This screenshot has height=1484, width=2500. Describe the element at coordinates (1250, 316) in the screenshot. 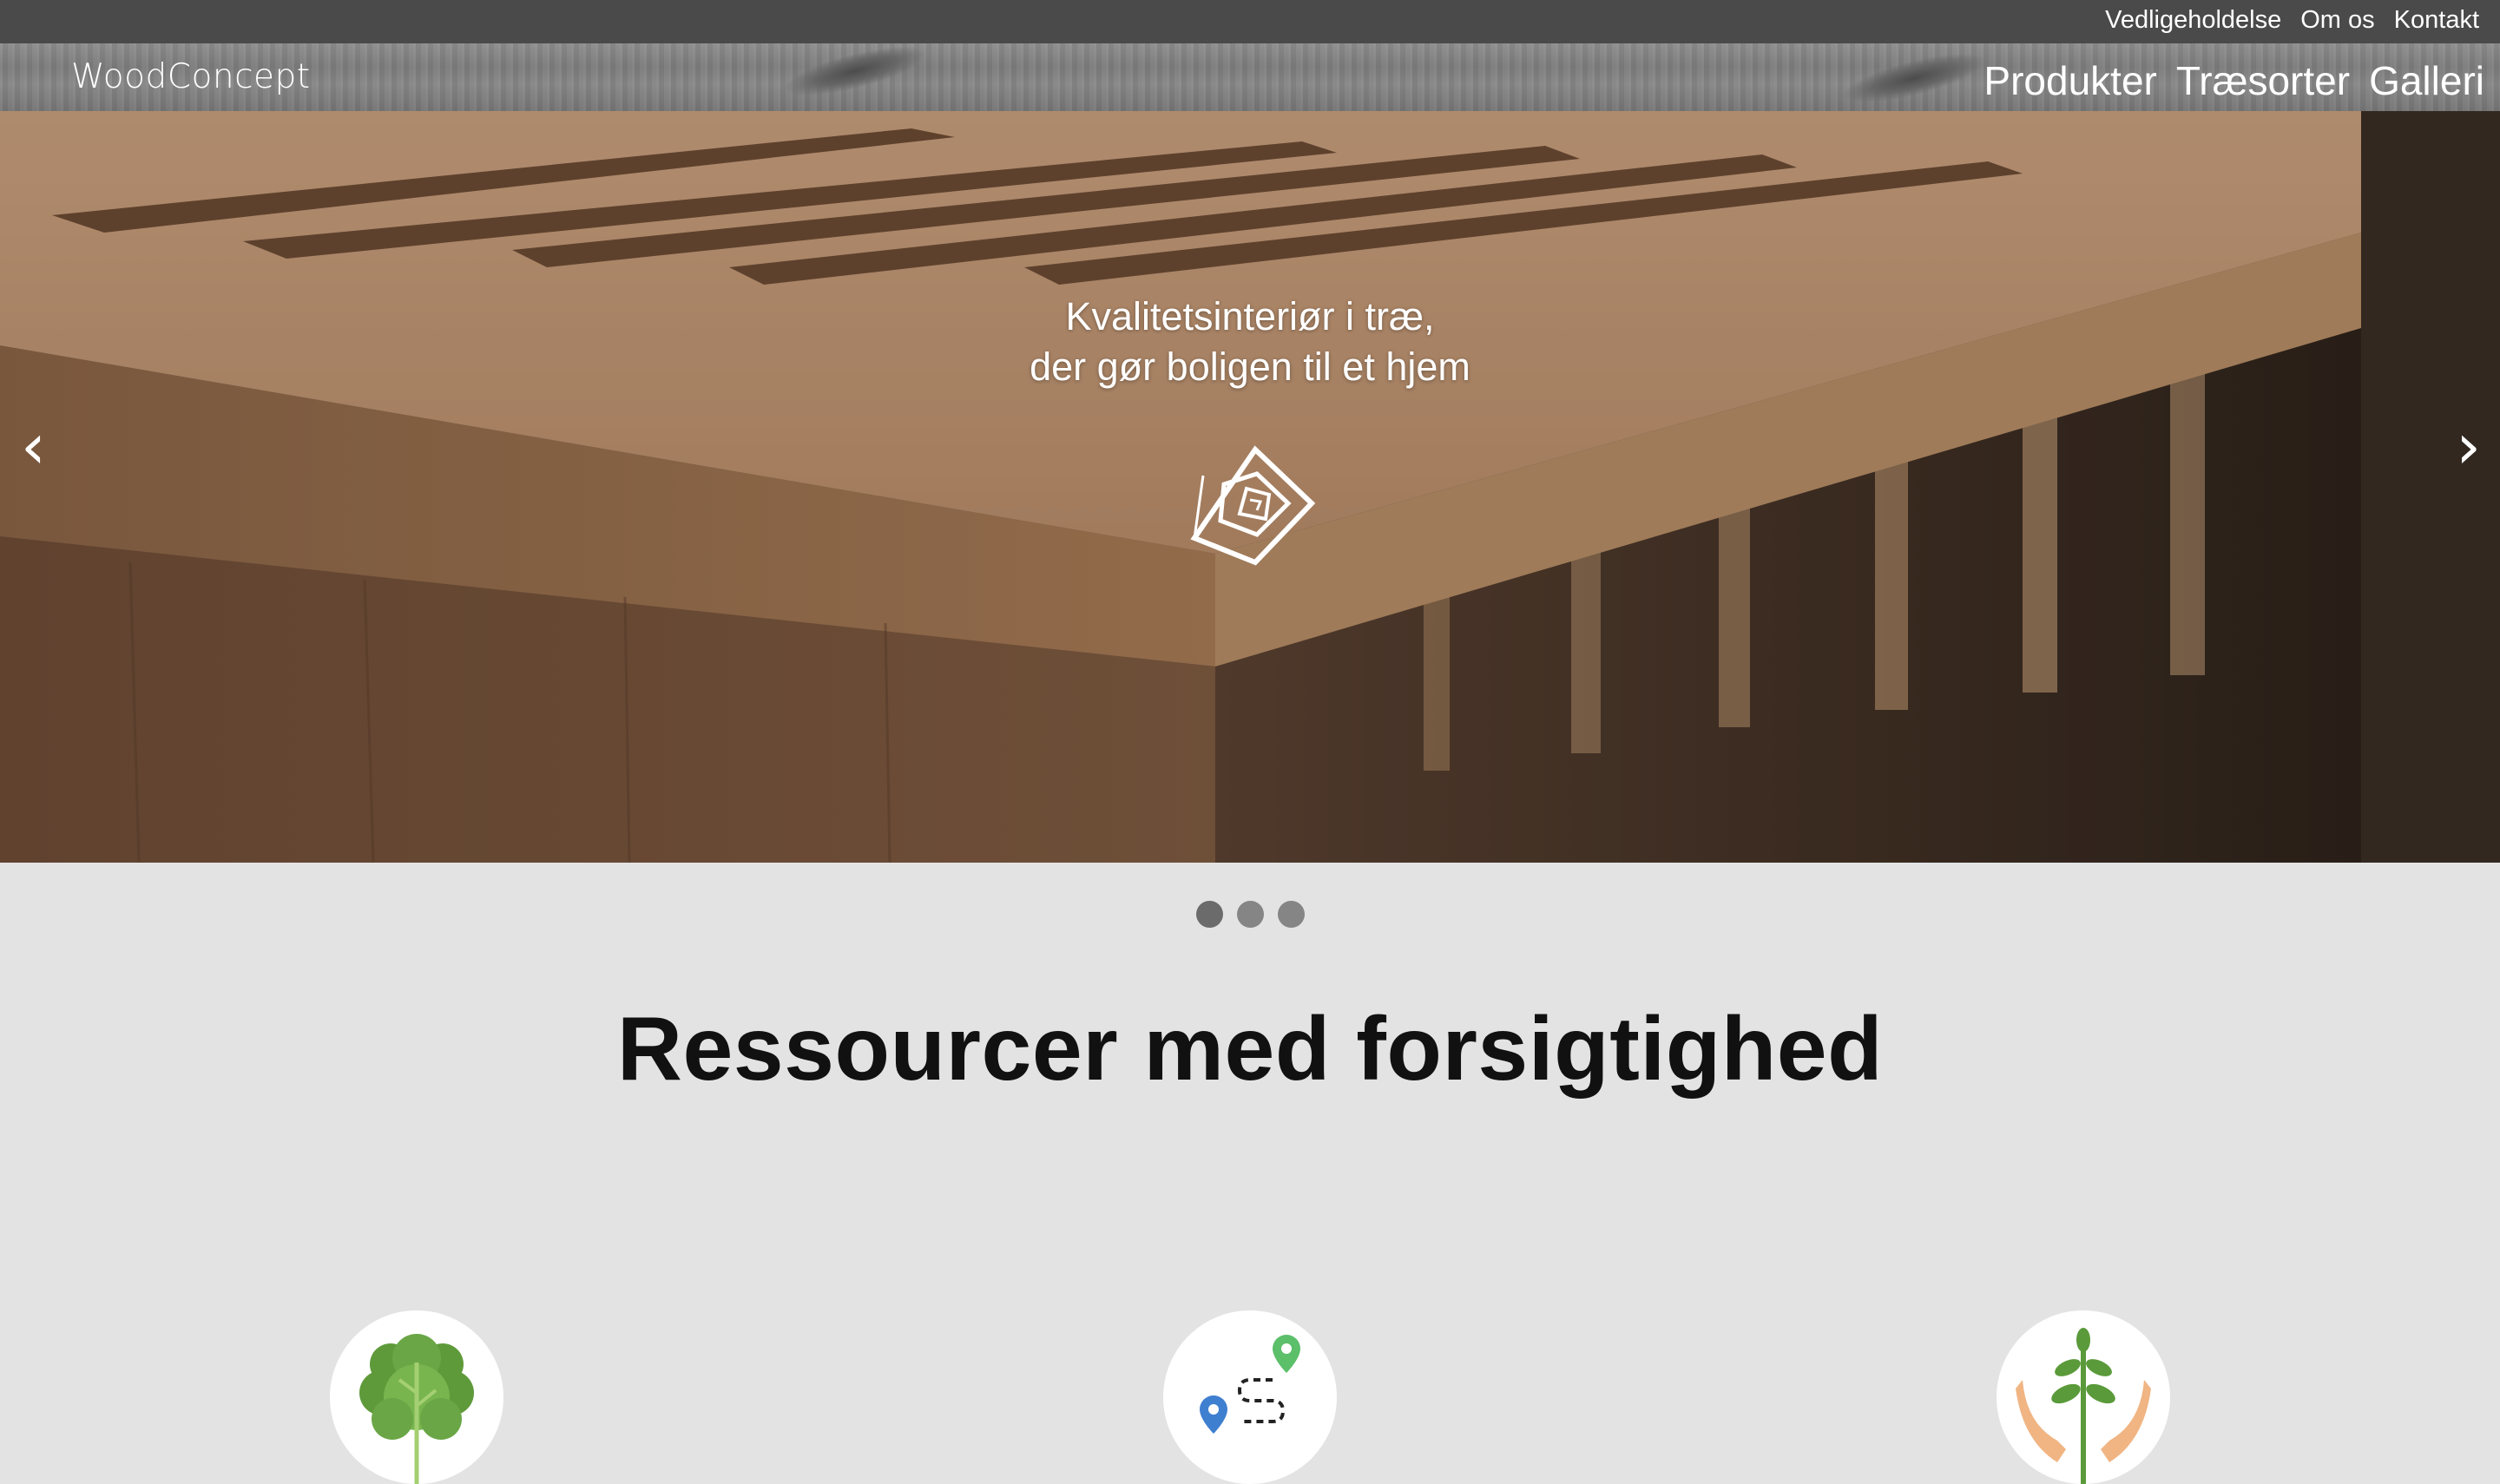

I see `hero-tagline-line1: Kvalitetsinteriør i træ,` at that location.